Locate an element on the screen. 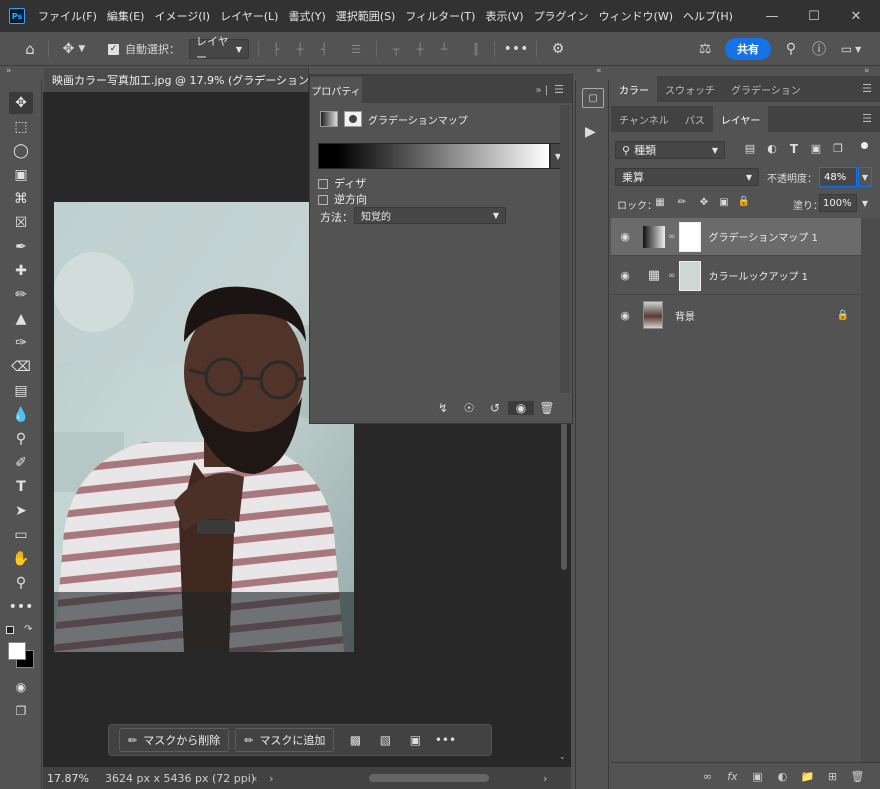 The image size is (880, 789). reverse-check-box is located at coordinates (323, 200).